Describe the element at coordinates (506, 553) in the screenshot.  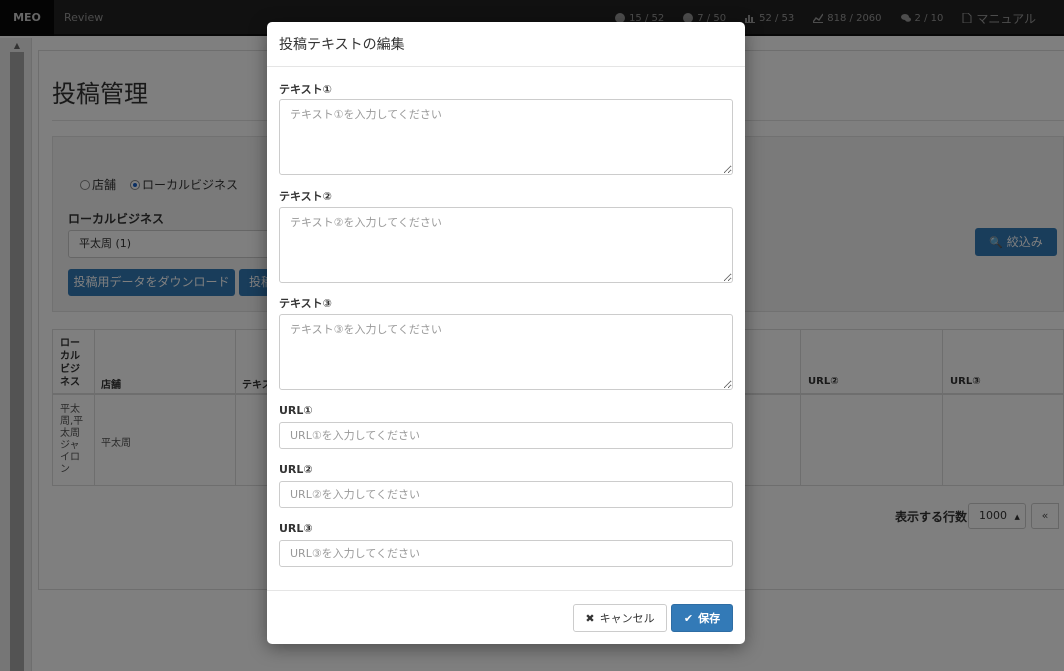
I see `url3-input` at that location.